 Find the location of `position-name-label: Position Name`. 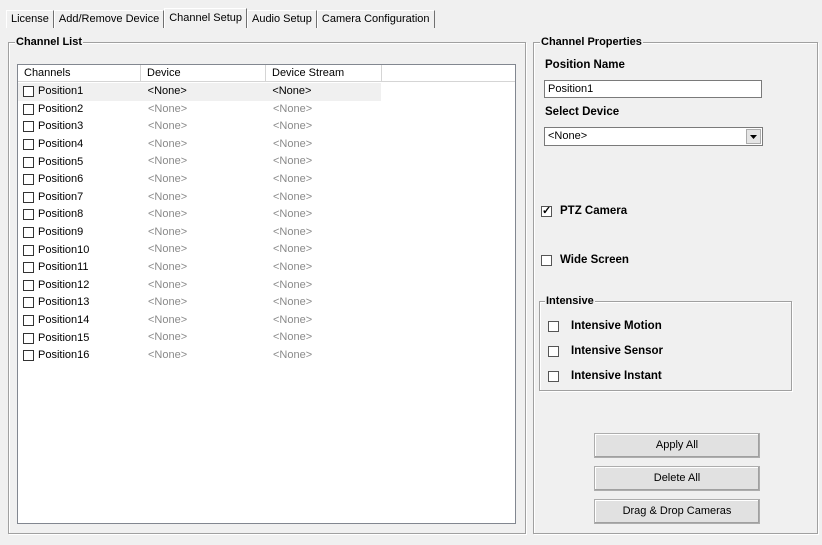

position-name-label: Position Name is located at coordinates (585, 65).